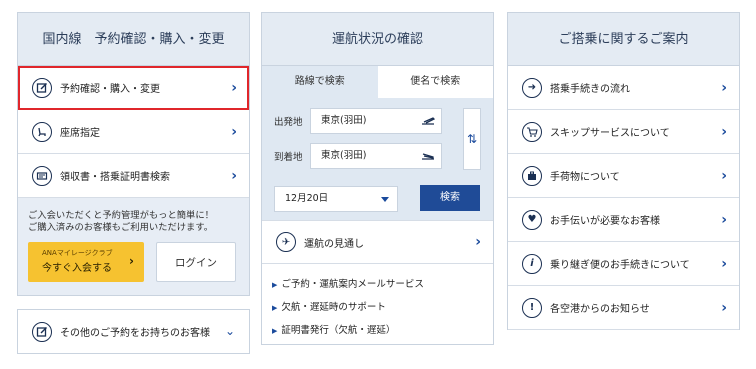 The width and height of the screenshot is (756, 369). What do you see at coordinates (334, 244) in the screenshot?
I see `operation-outlook-label: 運航の見通し` at bounding box center [334, 244].